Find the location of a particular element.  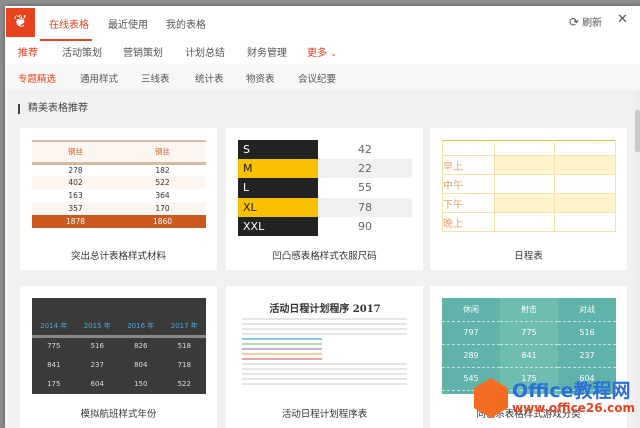

subcategory-materials: 物资表 is located at coordinates (260, 78).